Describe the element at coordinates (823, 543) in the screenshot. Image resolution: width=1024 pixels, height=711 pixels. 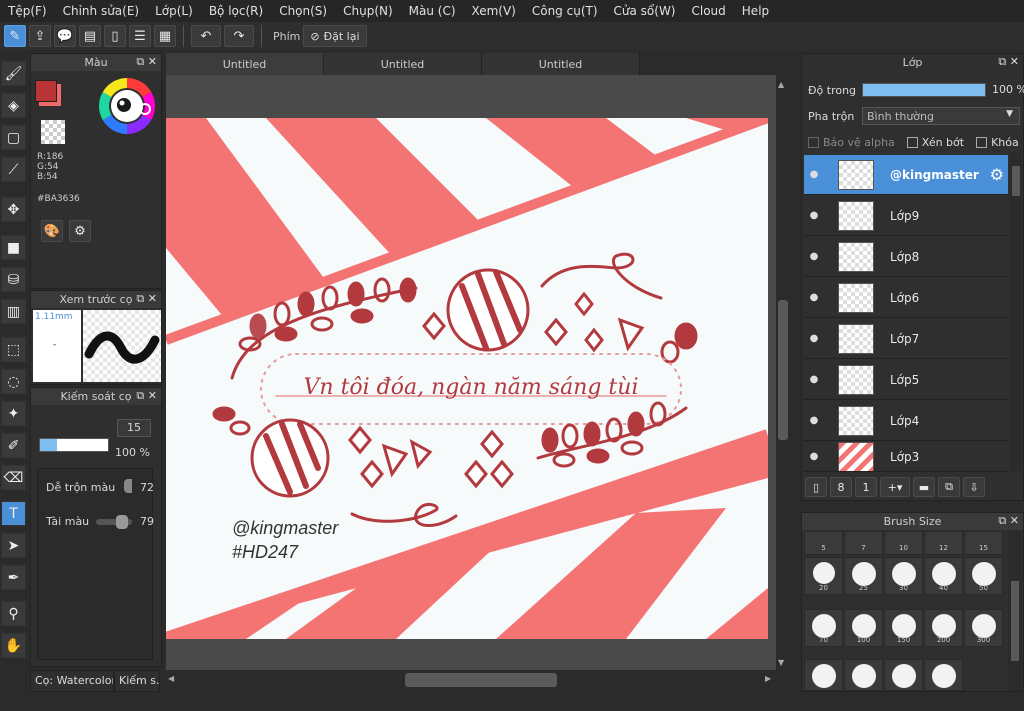
I see `brush-size-cell: 5` at that location.